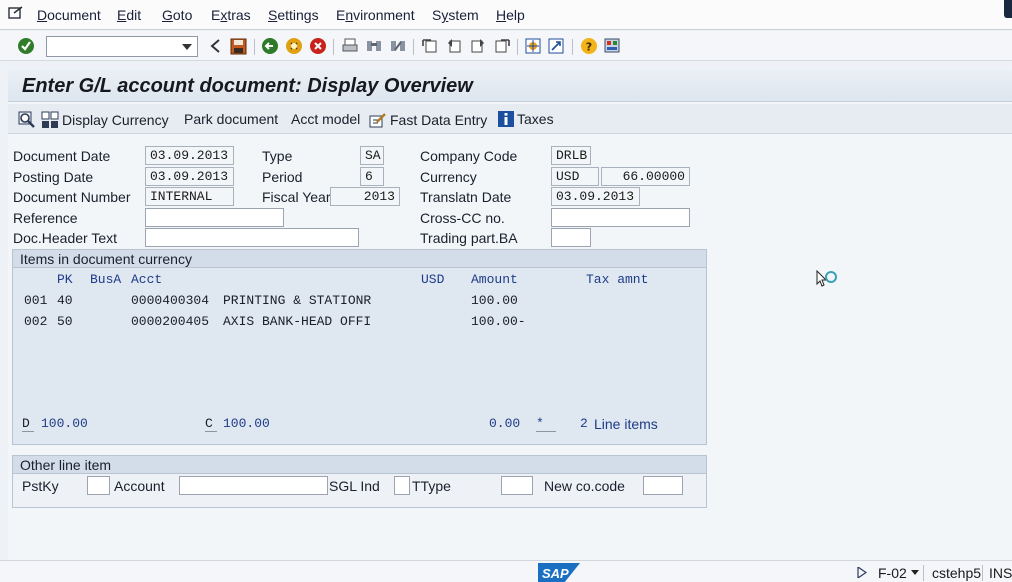  What do you see at coordinates (571, 237) in the screenshot?
I see `trading-part-field` at bounding box center [571, 237].